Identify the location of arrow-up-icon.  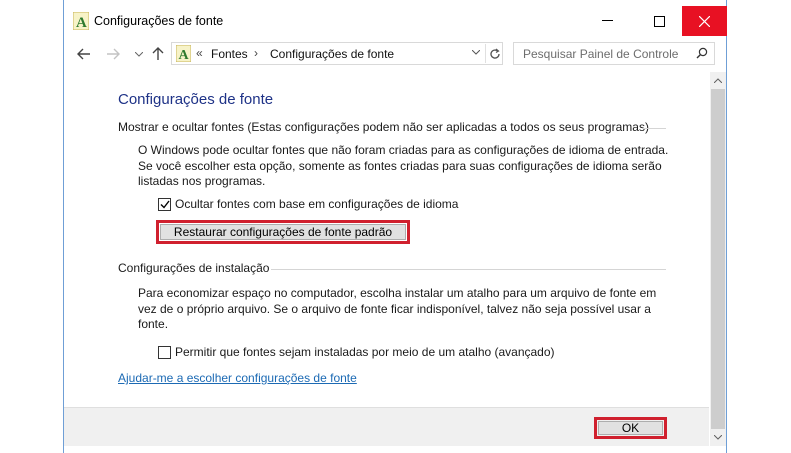
(158, 53).